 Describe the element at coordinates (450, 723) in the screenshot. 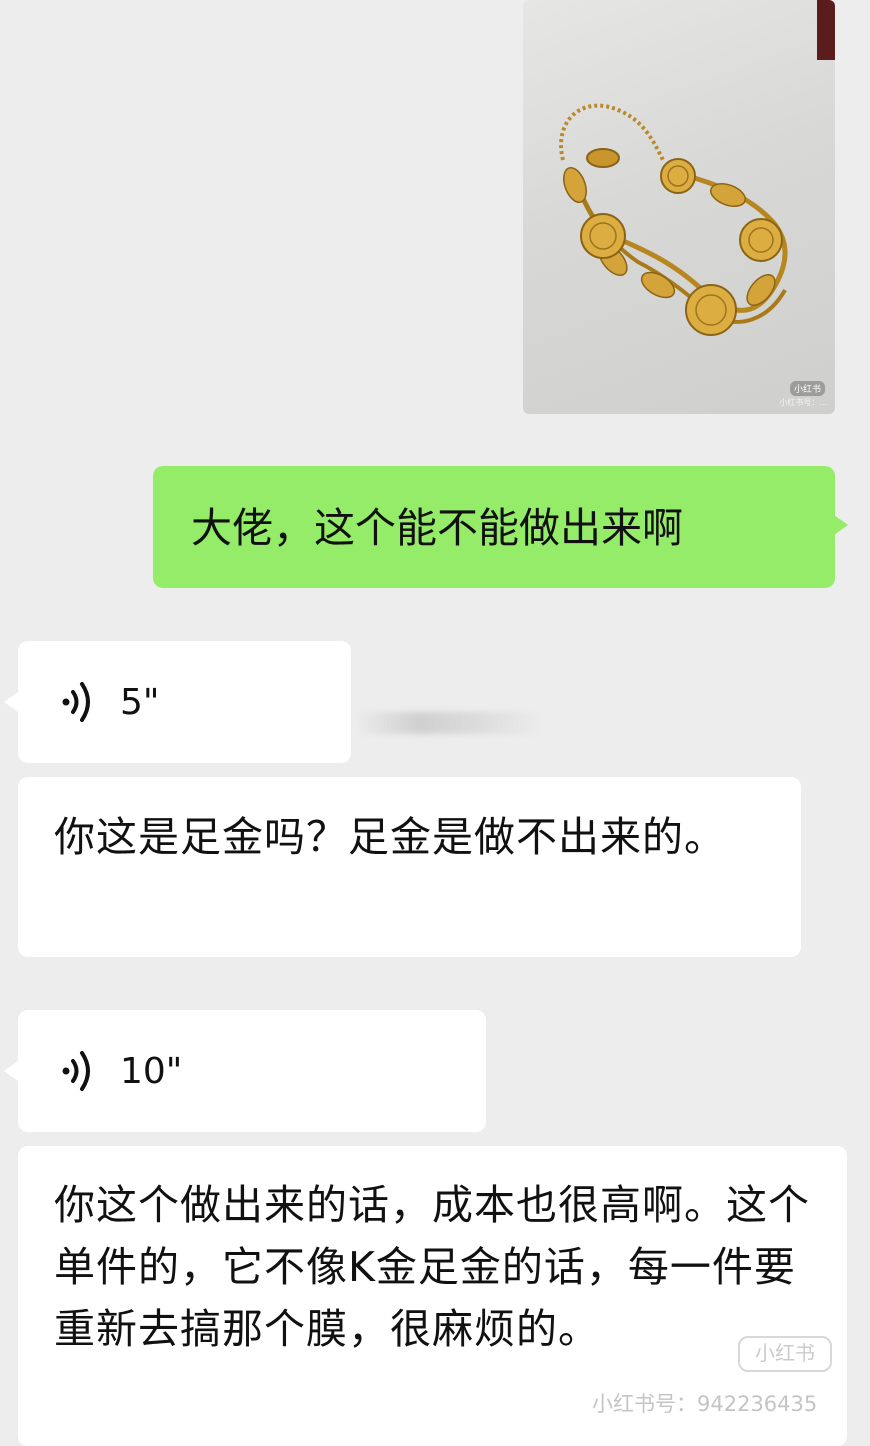

I see `blurred-transcript-hint` at that location.